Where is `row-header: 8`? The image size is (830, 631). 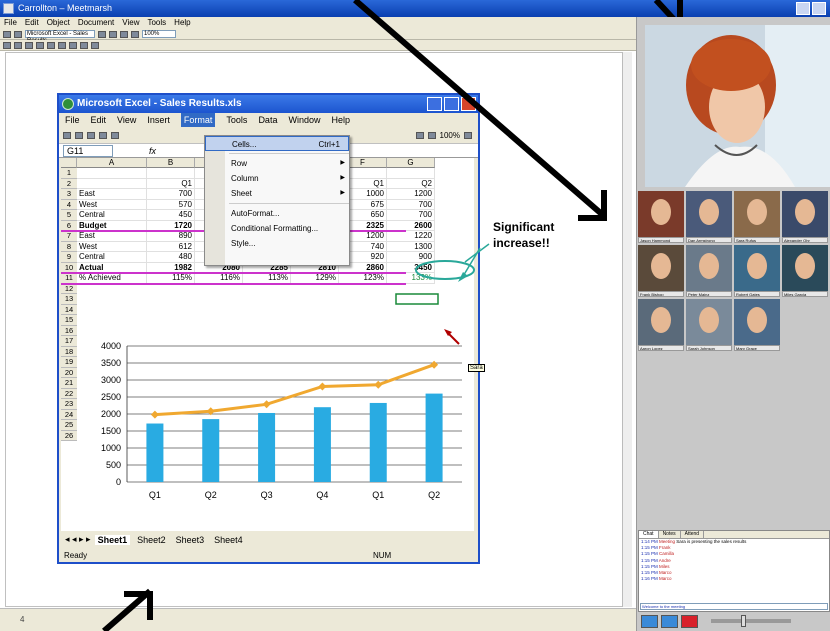
row-header: 8 is located at coordinates (69, 246).